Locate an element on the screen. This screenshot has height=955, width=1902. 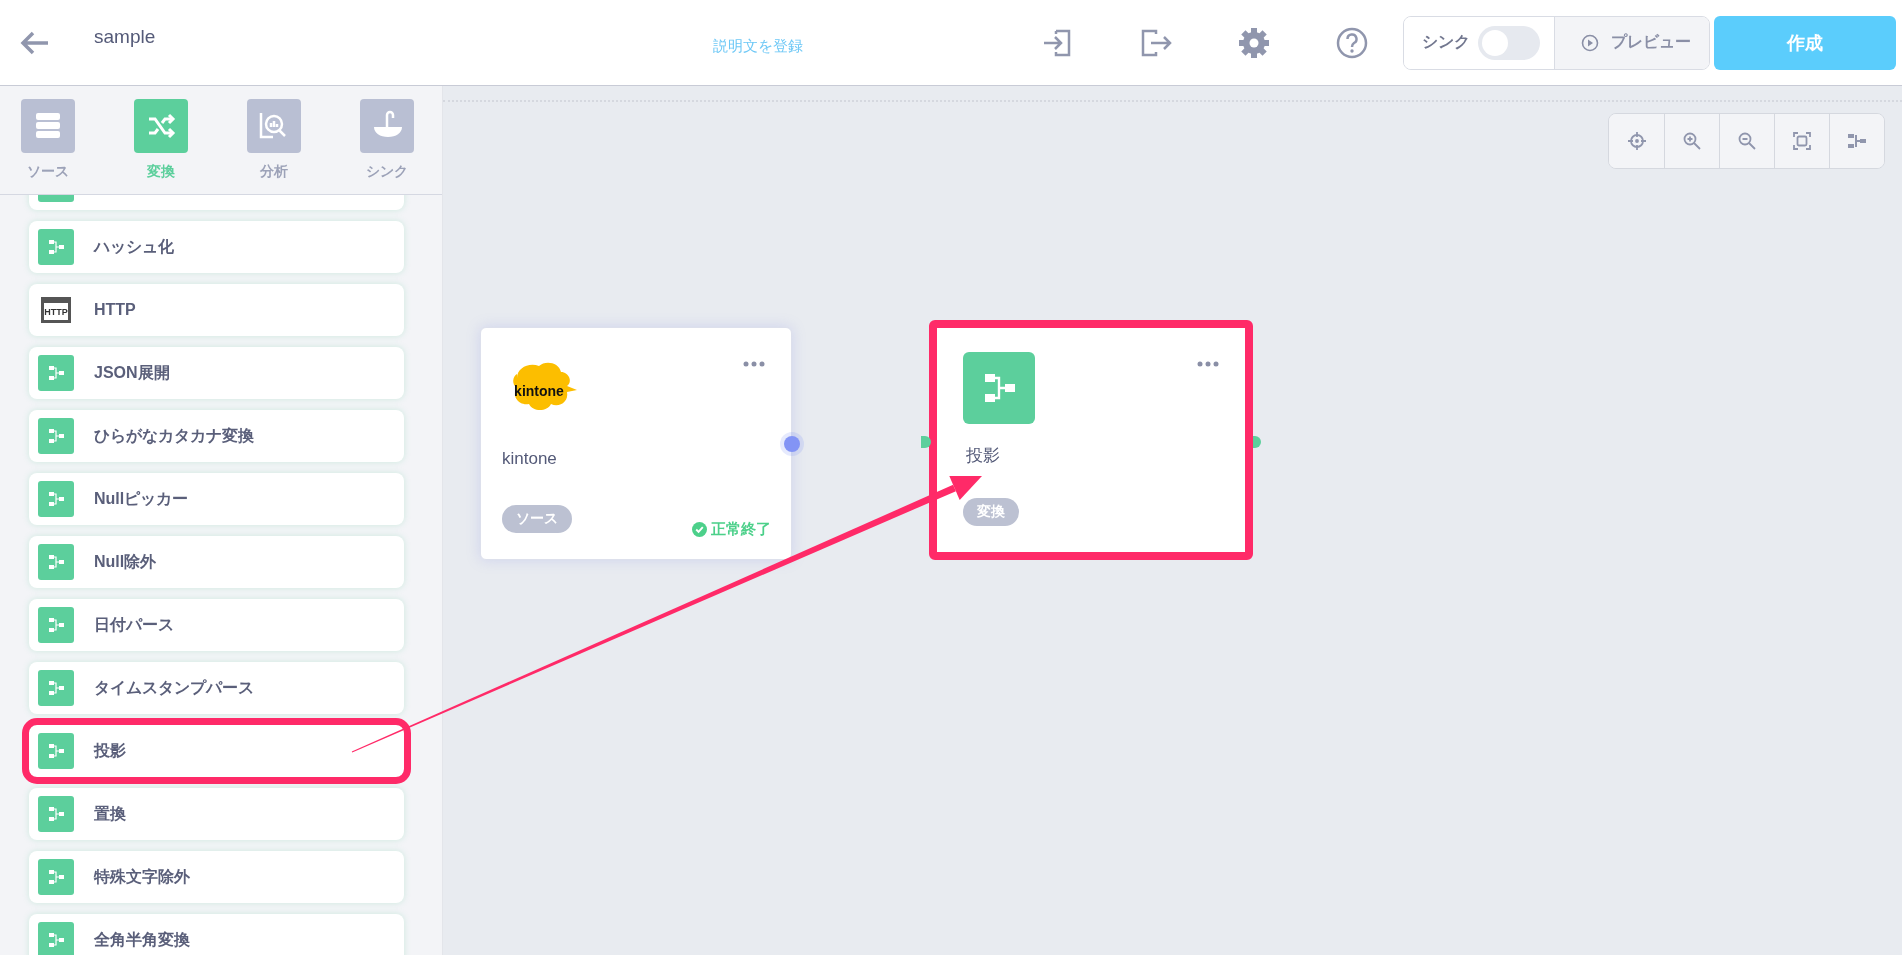
check-circle-icon is located at coordinates (699, 529).